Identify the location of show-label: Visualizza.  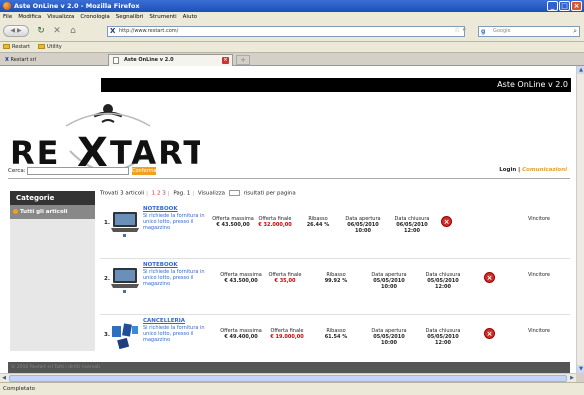
(211, 193).